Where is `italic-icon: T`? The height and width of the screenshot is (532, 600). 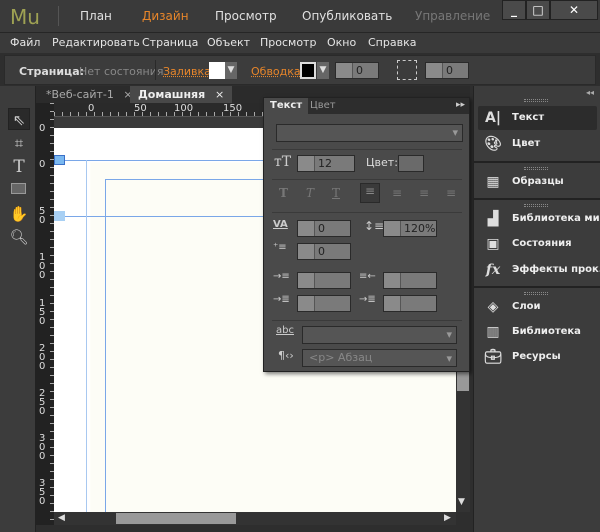 italic-icon: T is located at coordinates (310, 193).